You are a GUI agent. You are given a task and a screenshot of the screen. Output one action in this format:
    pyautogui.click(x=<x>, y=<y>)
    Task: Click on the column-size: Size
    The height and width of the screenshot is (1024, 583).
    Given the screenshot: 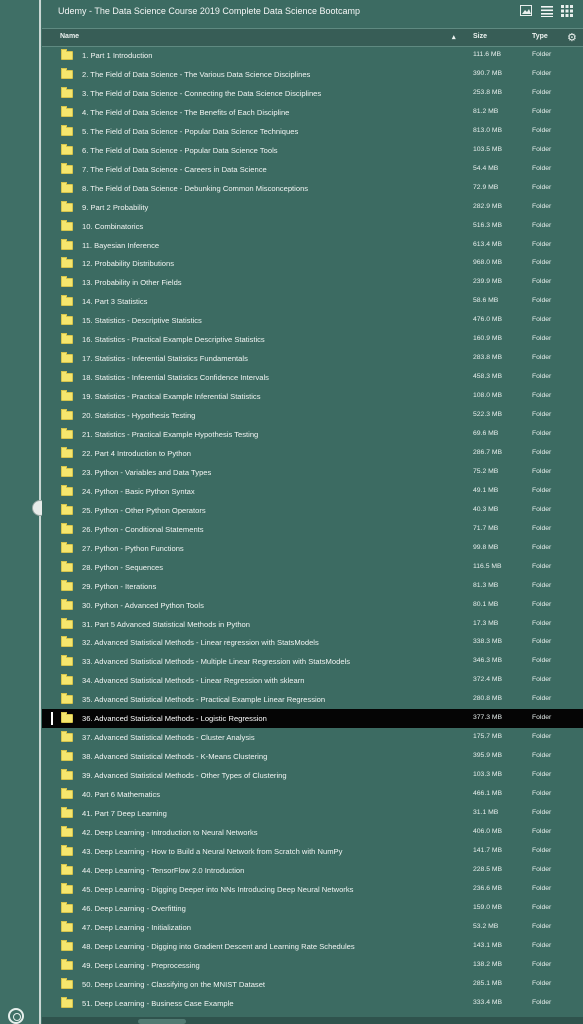 What is the action you would take?
    pyautogui.click(x=480, y=36)
    